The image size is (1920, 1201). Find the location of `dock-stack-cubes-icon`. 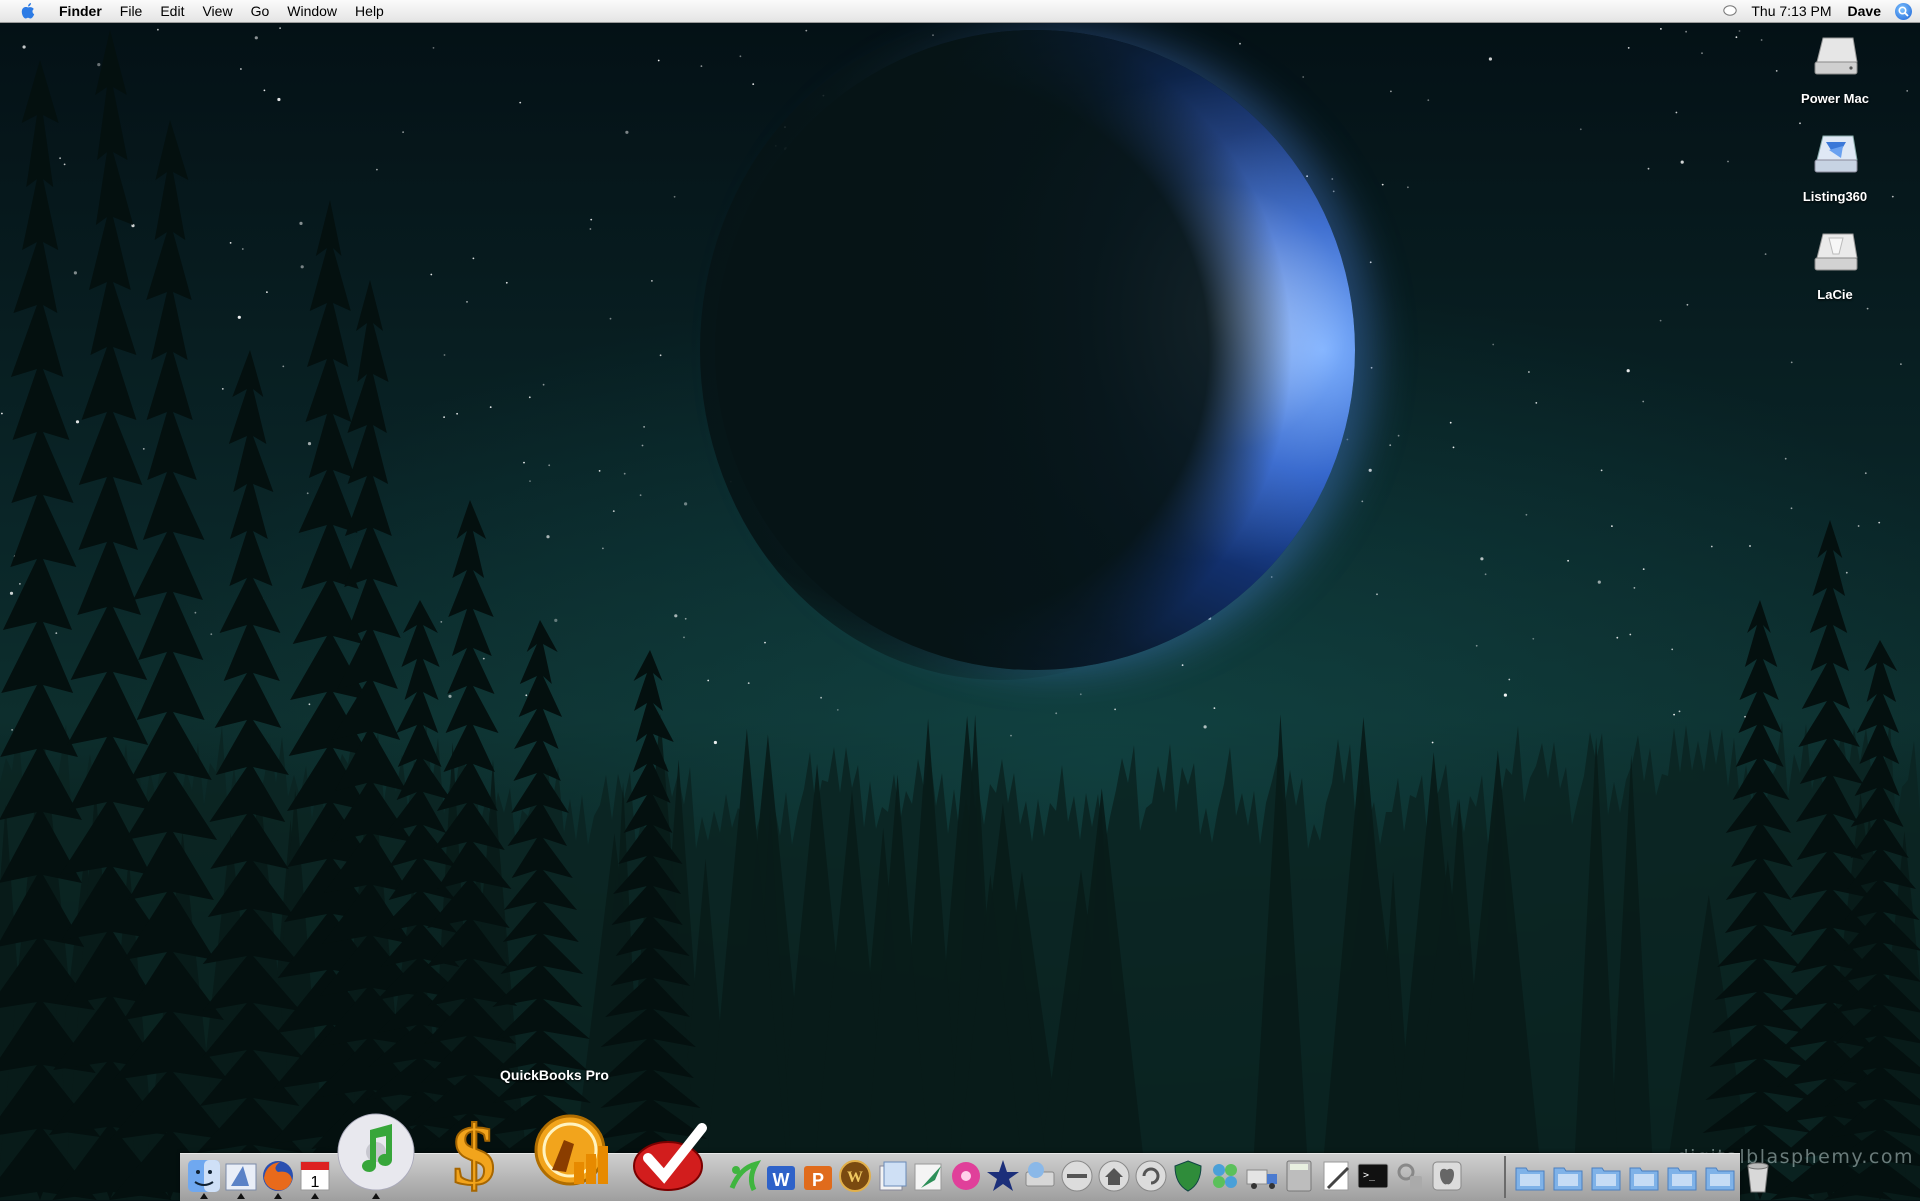

dock-stack-cubes-icon is located at coordinates (1720, 1176).